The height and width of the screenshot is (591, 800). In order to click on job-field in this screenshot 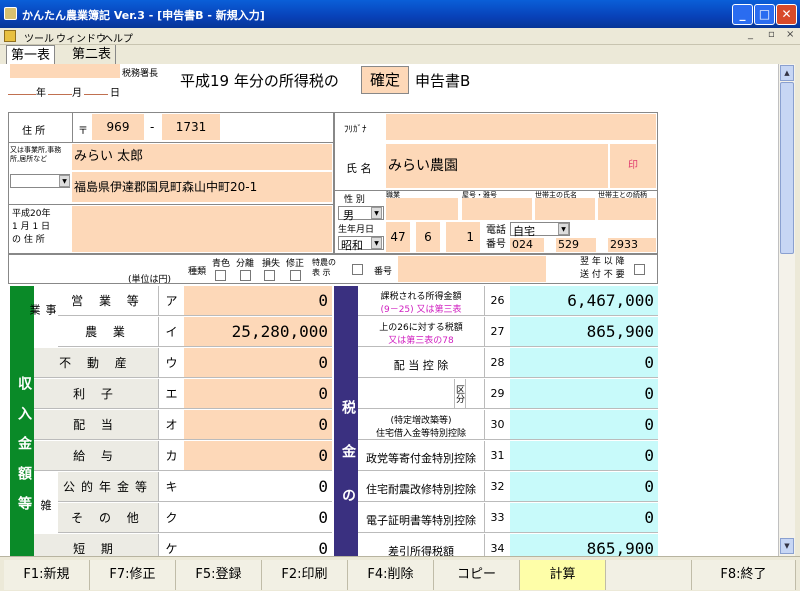, I will do `click(422, 209)`.